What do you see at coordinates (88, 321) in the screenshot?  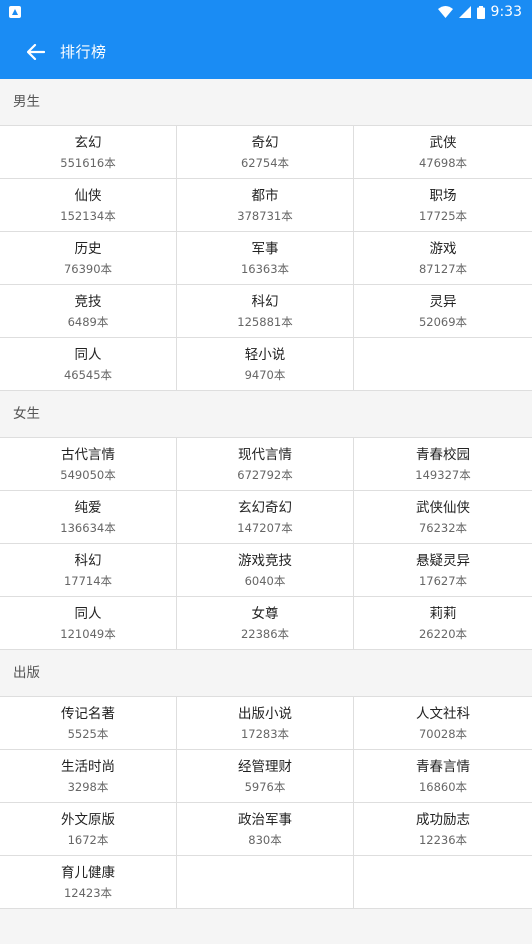 I see `category-count: 6489本` at bounding box center [88, 321].